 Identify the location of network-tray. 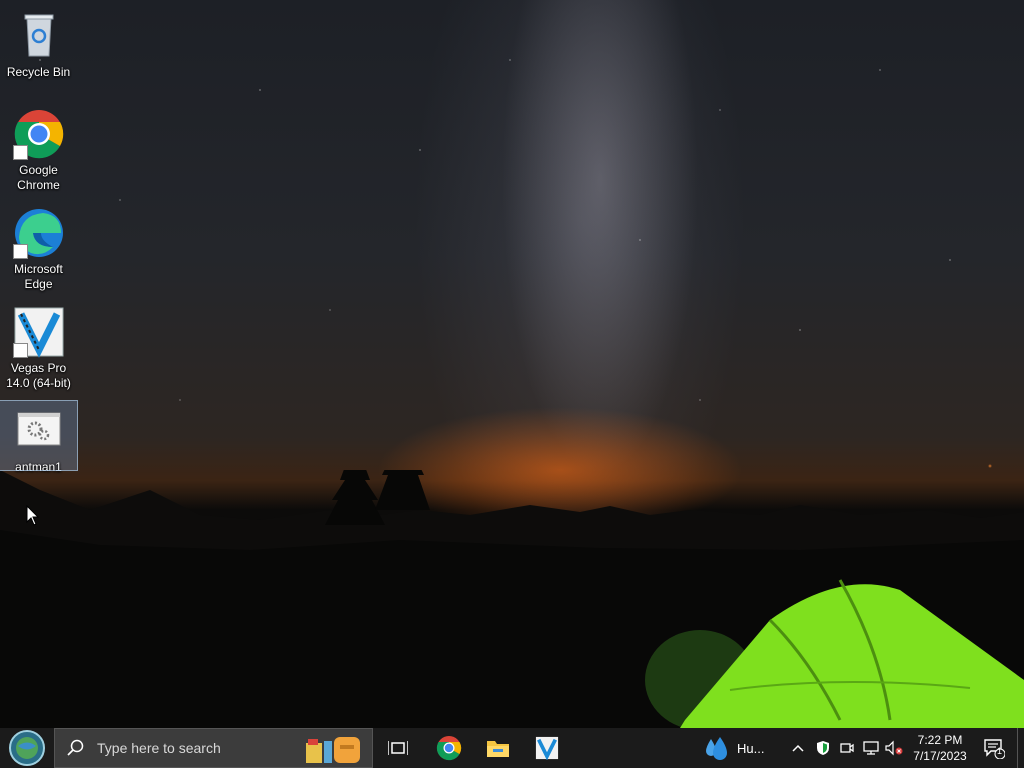
(871, 748).